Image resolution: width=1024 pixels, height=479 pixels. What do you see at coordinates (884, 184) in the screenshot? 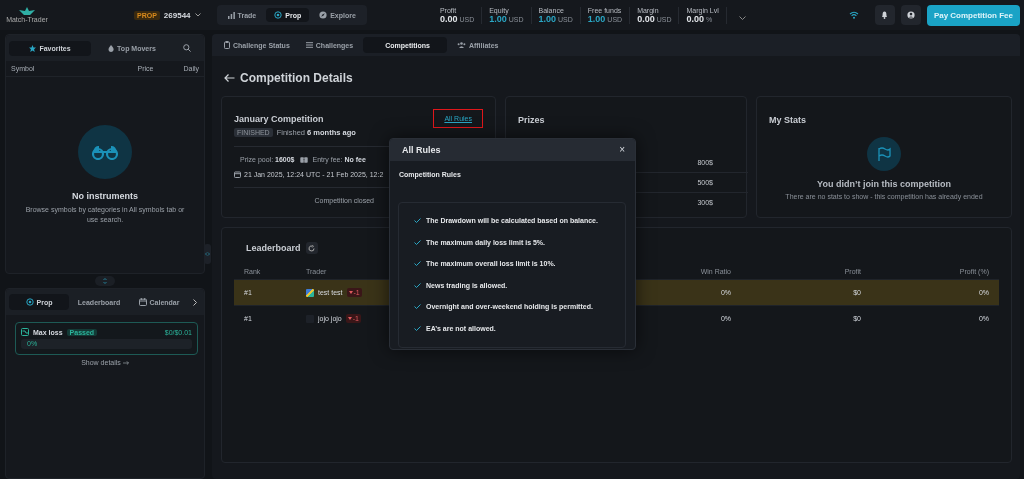
I see `stats-heading: You didn’t join this competition` at bounding box center [884, 184].